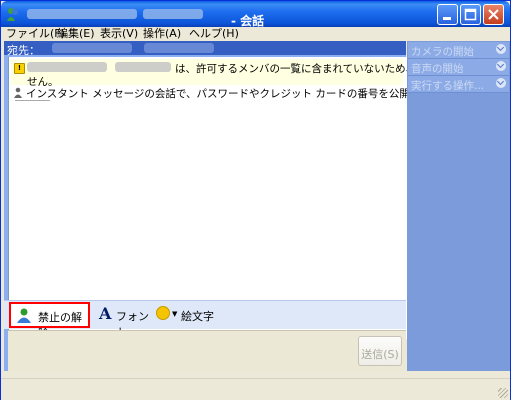  Describe the element at coordinates (255, 34) in the screenshot. I see `menu-bar: ファイル(F) 編集(E) 表示(V) 操作(A) ヘルプ(H)` at that location.